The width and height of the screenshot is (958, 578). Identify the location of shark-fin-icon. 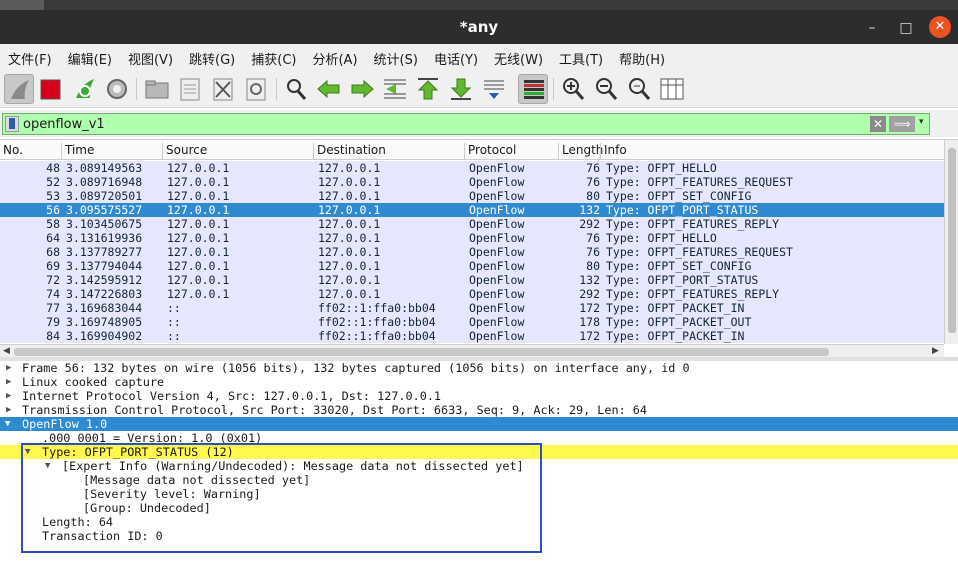
(19, 89).